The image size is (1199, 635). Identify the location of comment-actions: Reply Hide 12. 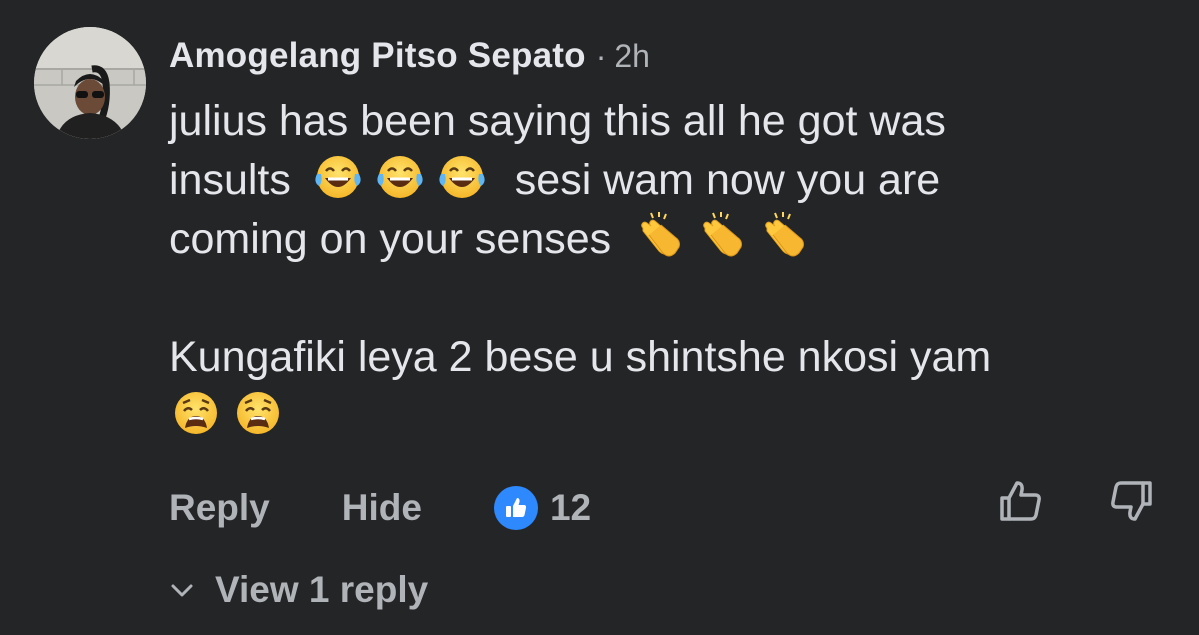
(380, 508).